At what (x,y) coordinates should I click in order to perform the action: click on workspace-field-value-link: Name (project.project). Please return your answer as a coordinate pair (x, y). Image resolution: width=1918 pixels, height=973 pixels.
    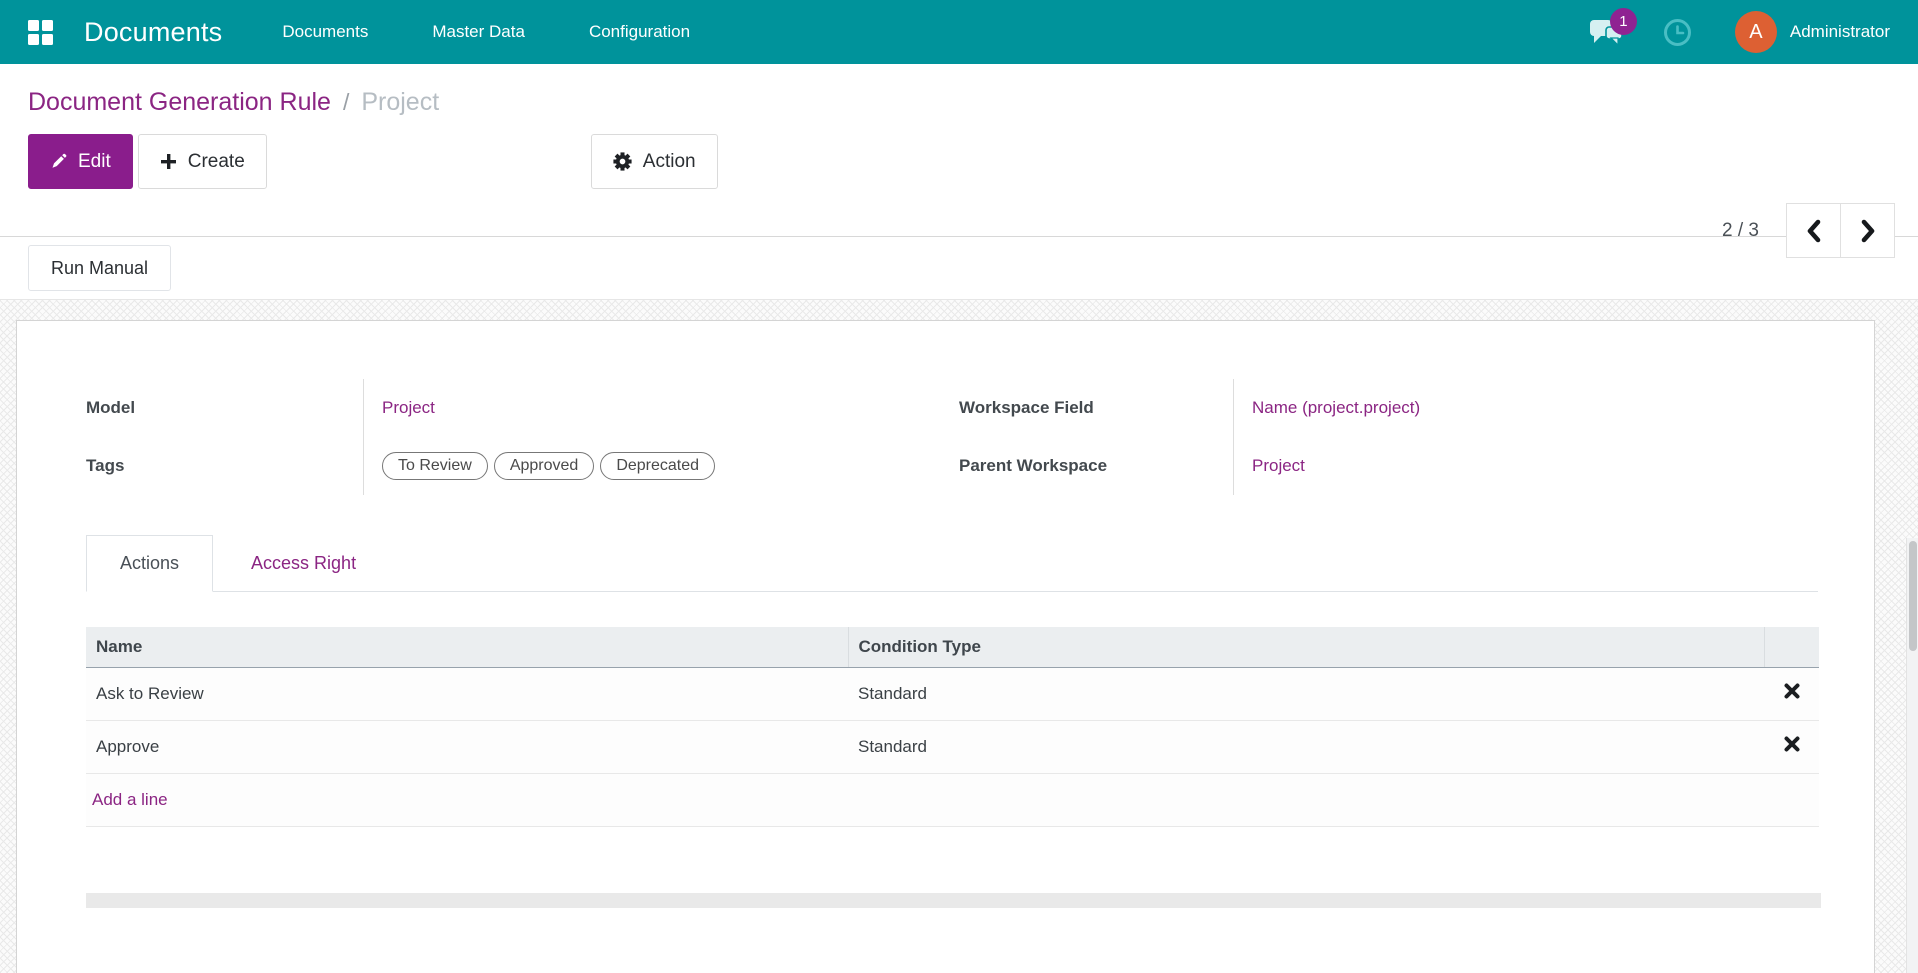
    Looking at the image, I should click on (1336, 408).